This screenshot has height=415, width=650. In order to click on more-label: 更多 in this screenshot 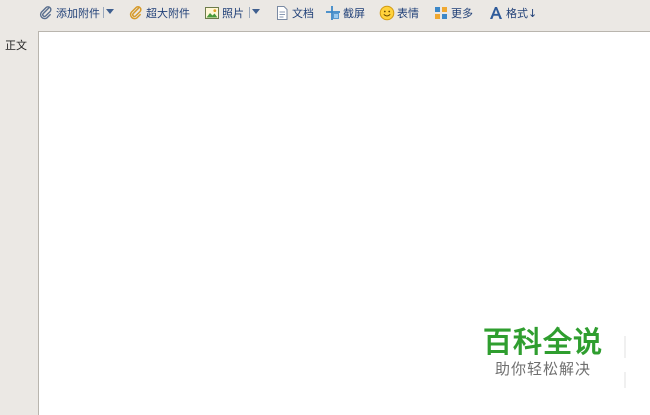, I will do `click(462, 13)`.